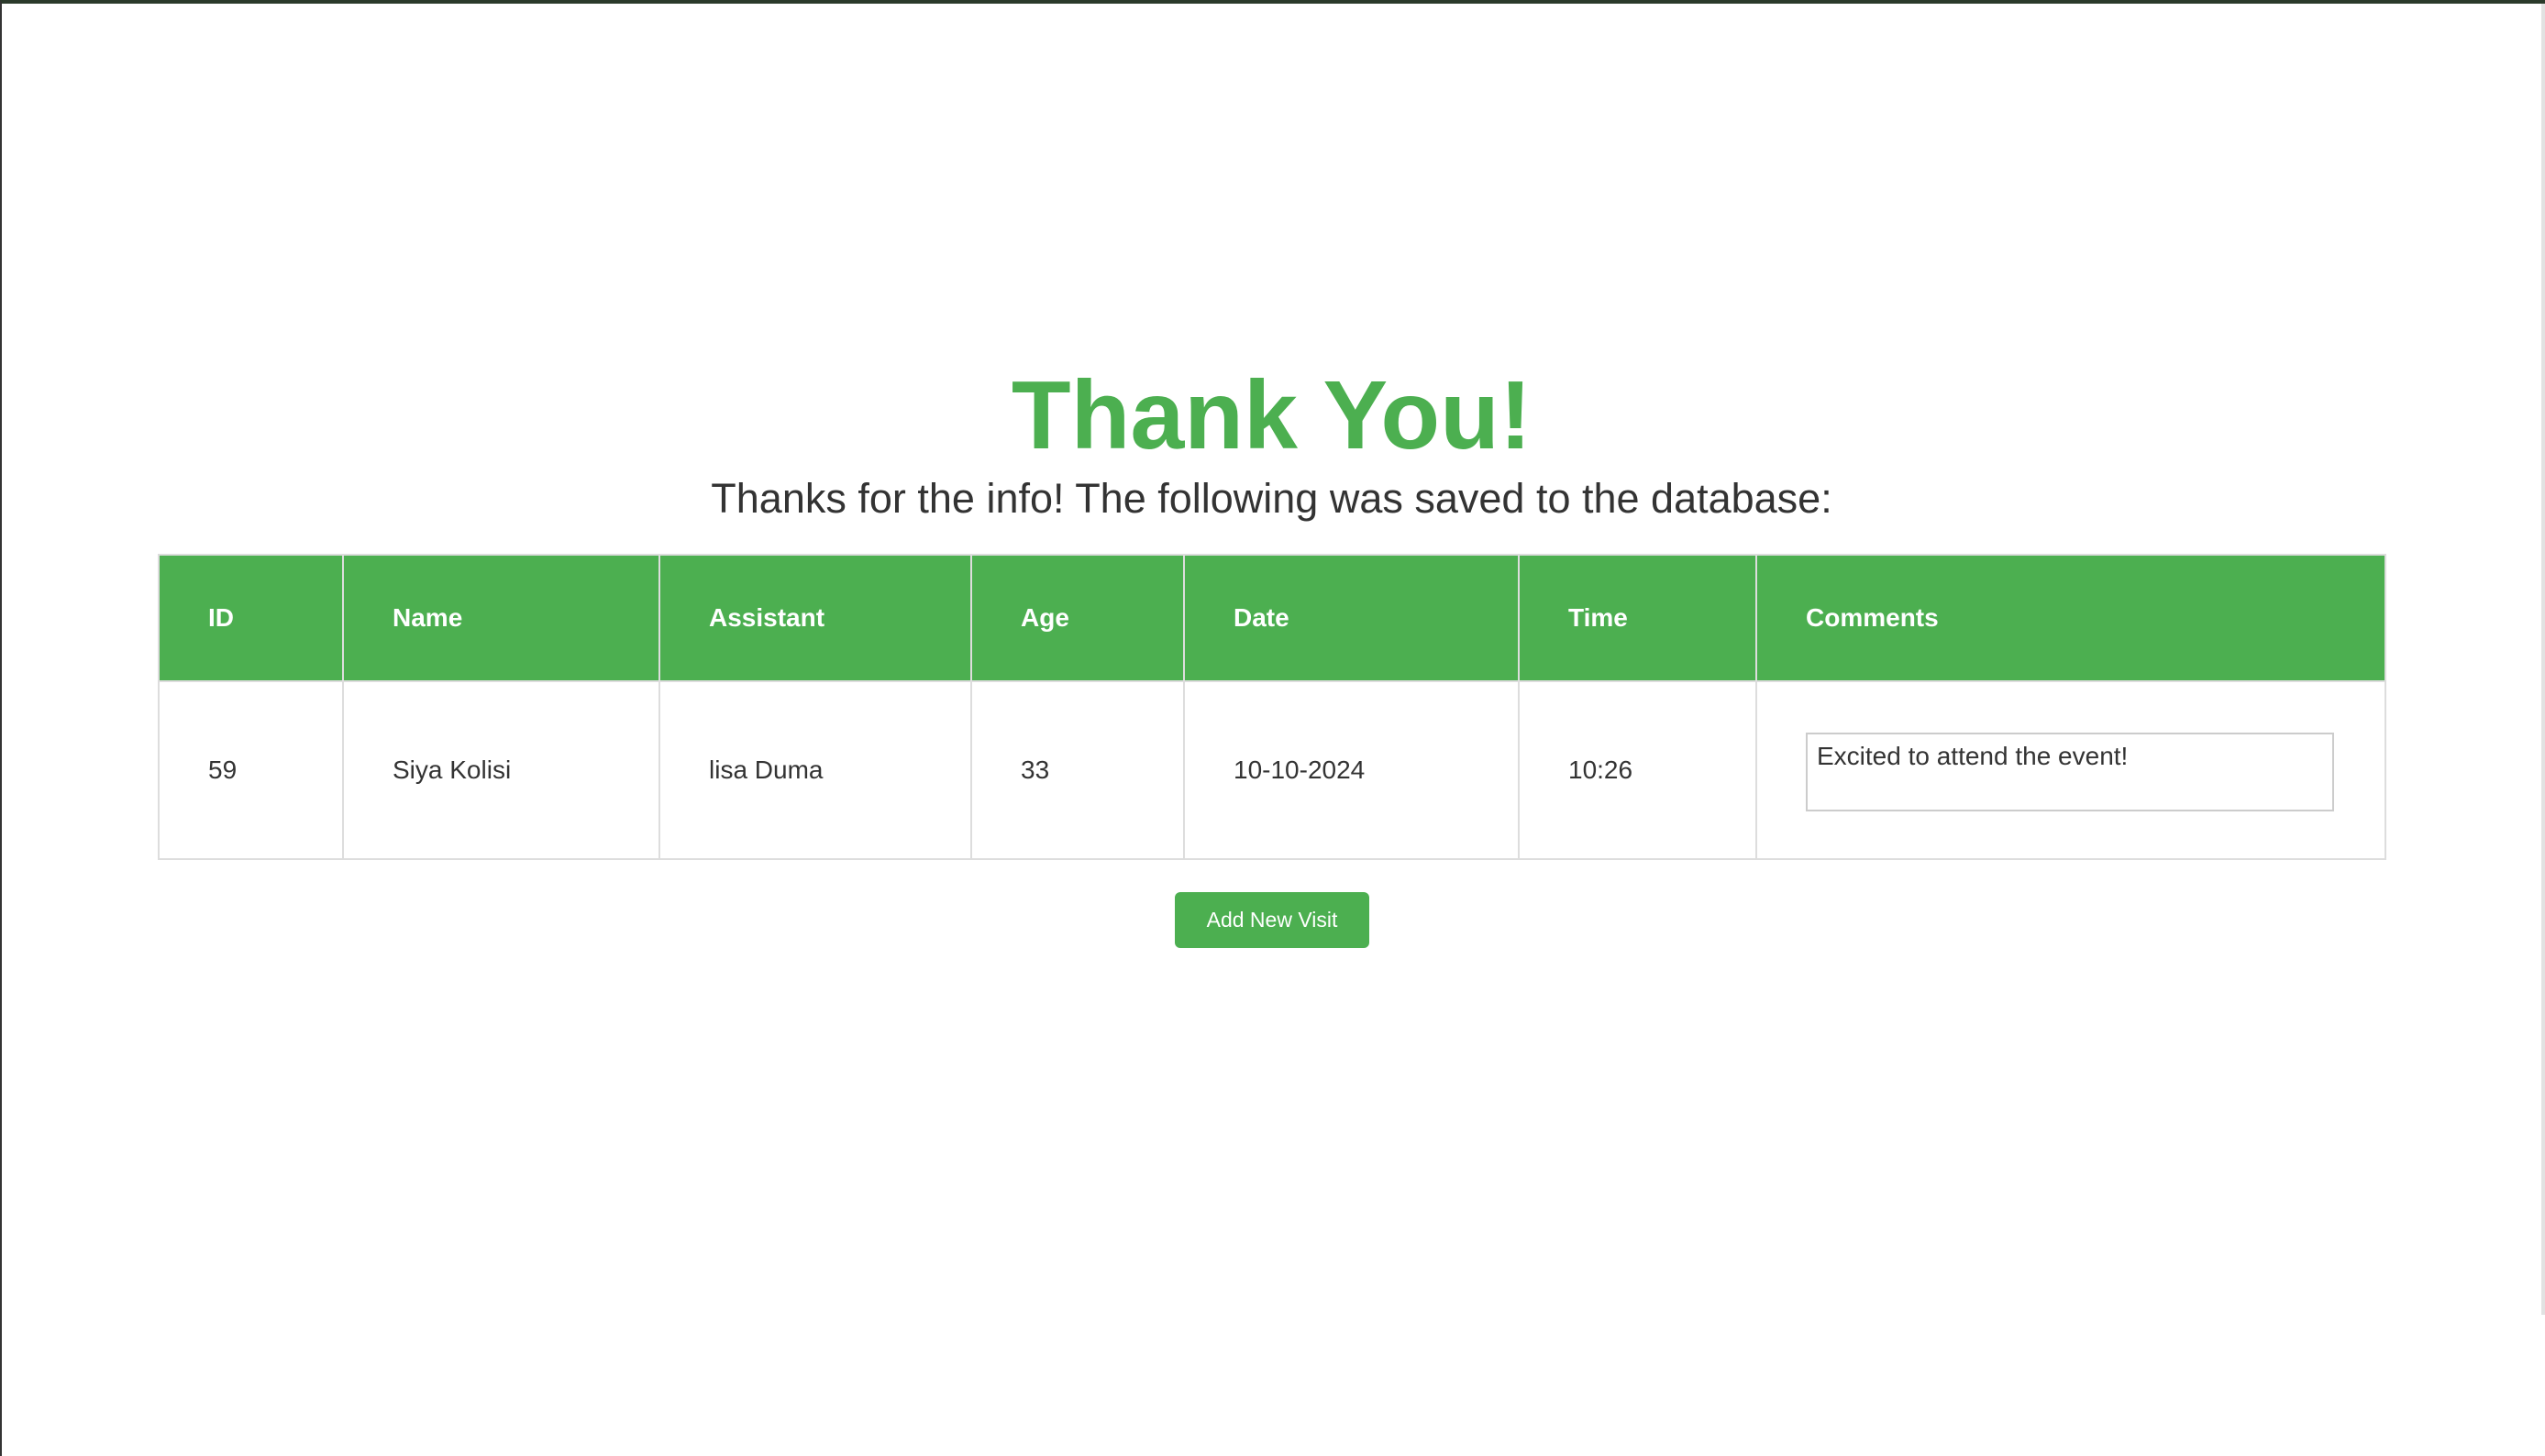 The height and width of the screenshot is (1456, 2545). Describe the element at coordinates (1272, 415) in the screenshot. I see `page-title: Thank You!` at that location.